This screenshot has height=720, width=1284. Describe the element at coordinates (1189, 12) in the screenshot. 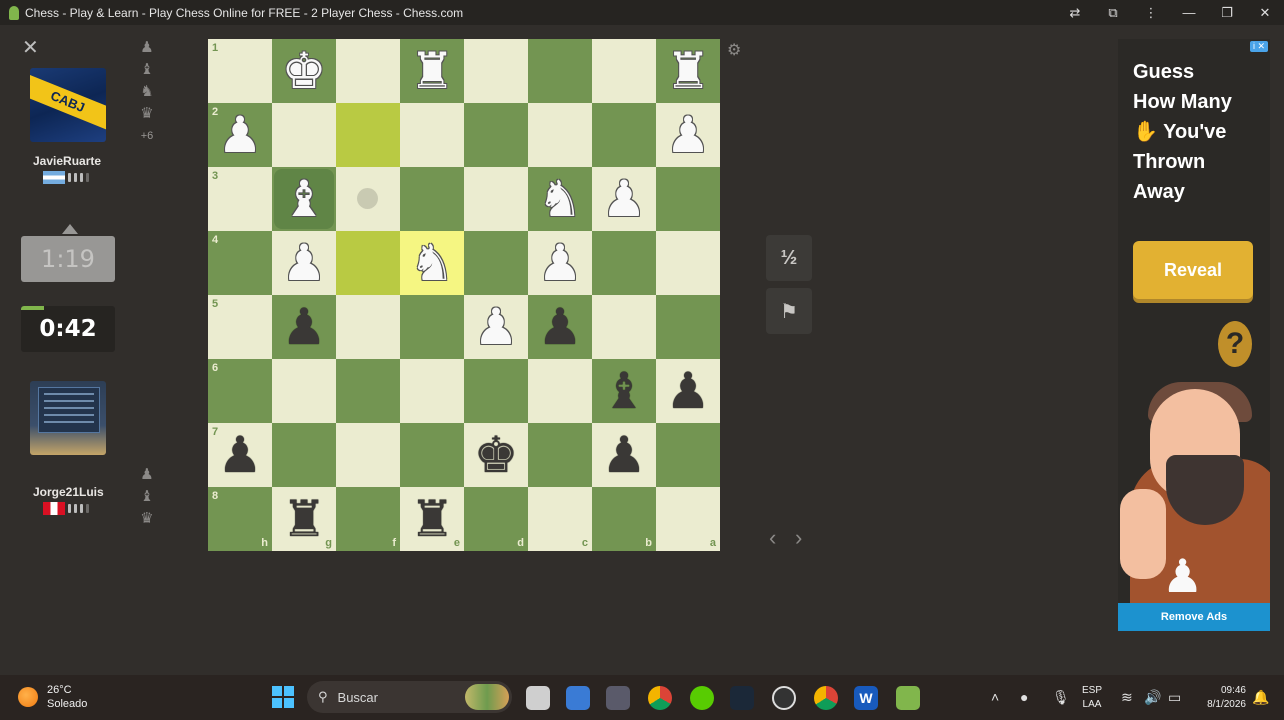

I see `minimize-button: —` at that location.